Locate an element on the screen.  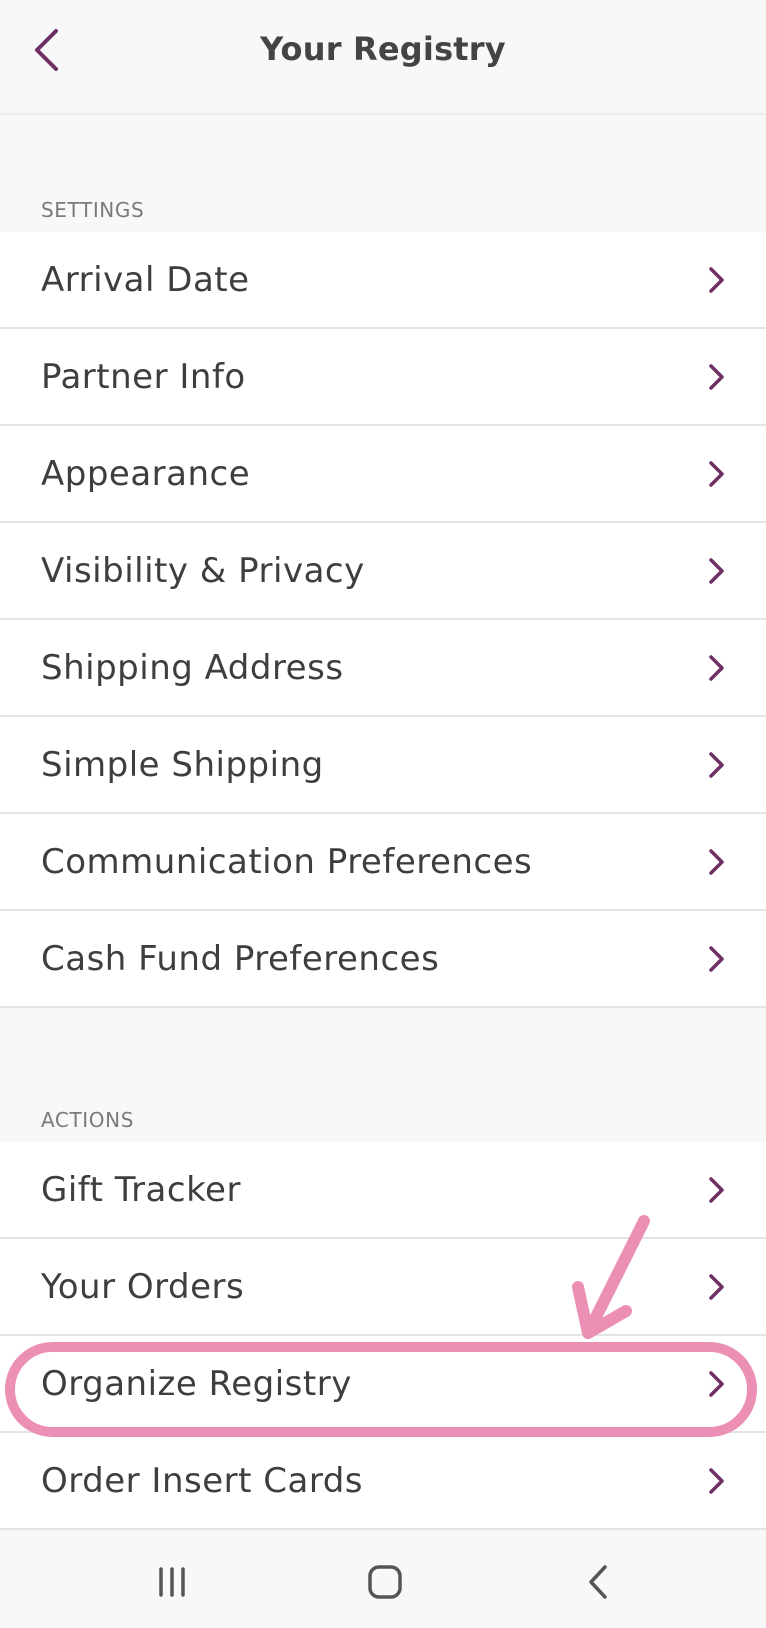
list-item-label: Arrival Date is located at coordinates (145, 280).